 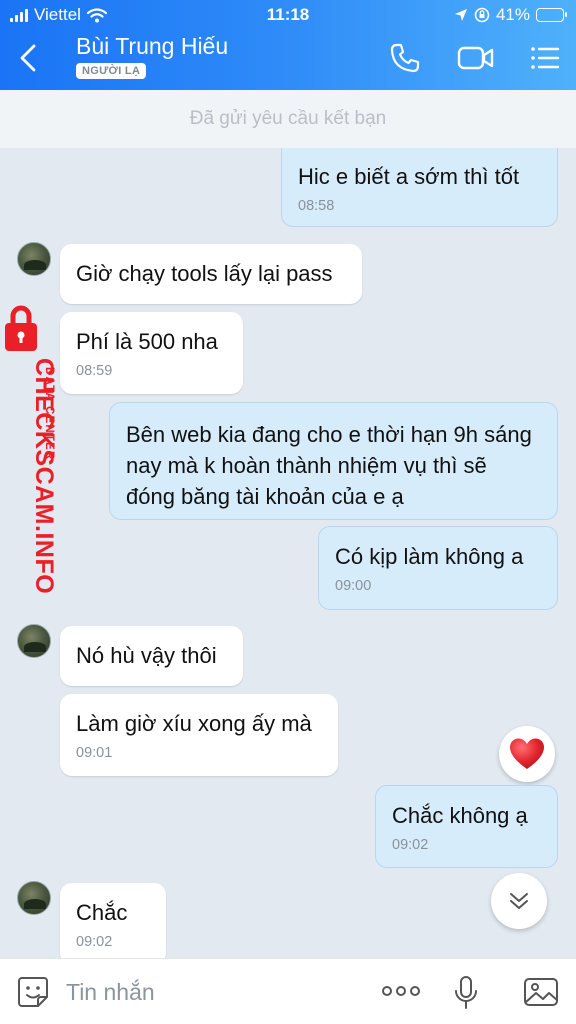 I want to click on message-bubble-outgoing: Hic e biết a sớm thì tốt 08:58, so click(x=419, y=187).